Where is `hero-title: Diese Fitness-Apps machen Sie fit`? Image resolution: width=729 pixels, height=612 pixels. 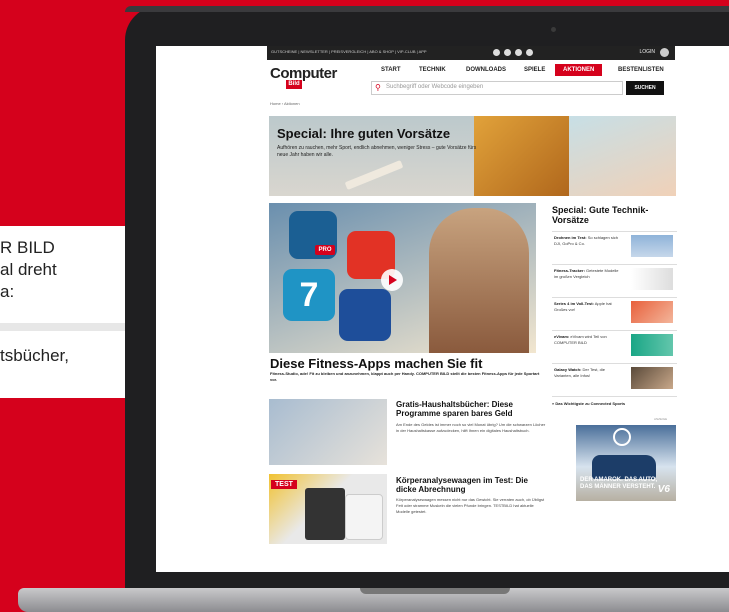
hero-title: Diese Fitness-Apps machen Sie fit is located at coordinates (376, 363).